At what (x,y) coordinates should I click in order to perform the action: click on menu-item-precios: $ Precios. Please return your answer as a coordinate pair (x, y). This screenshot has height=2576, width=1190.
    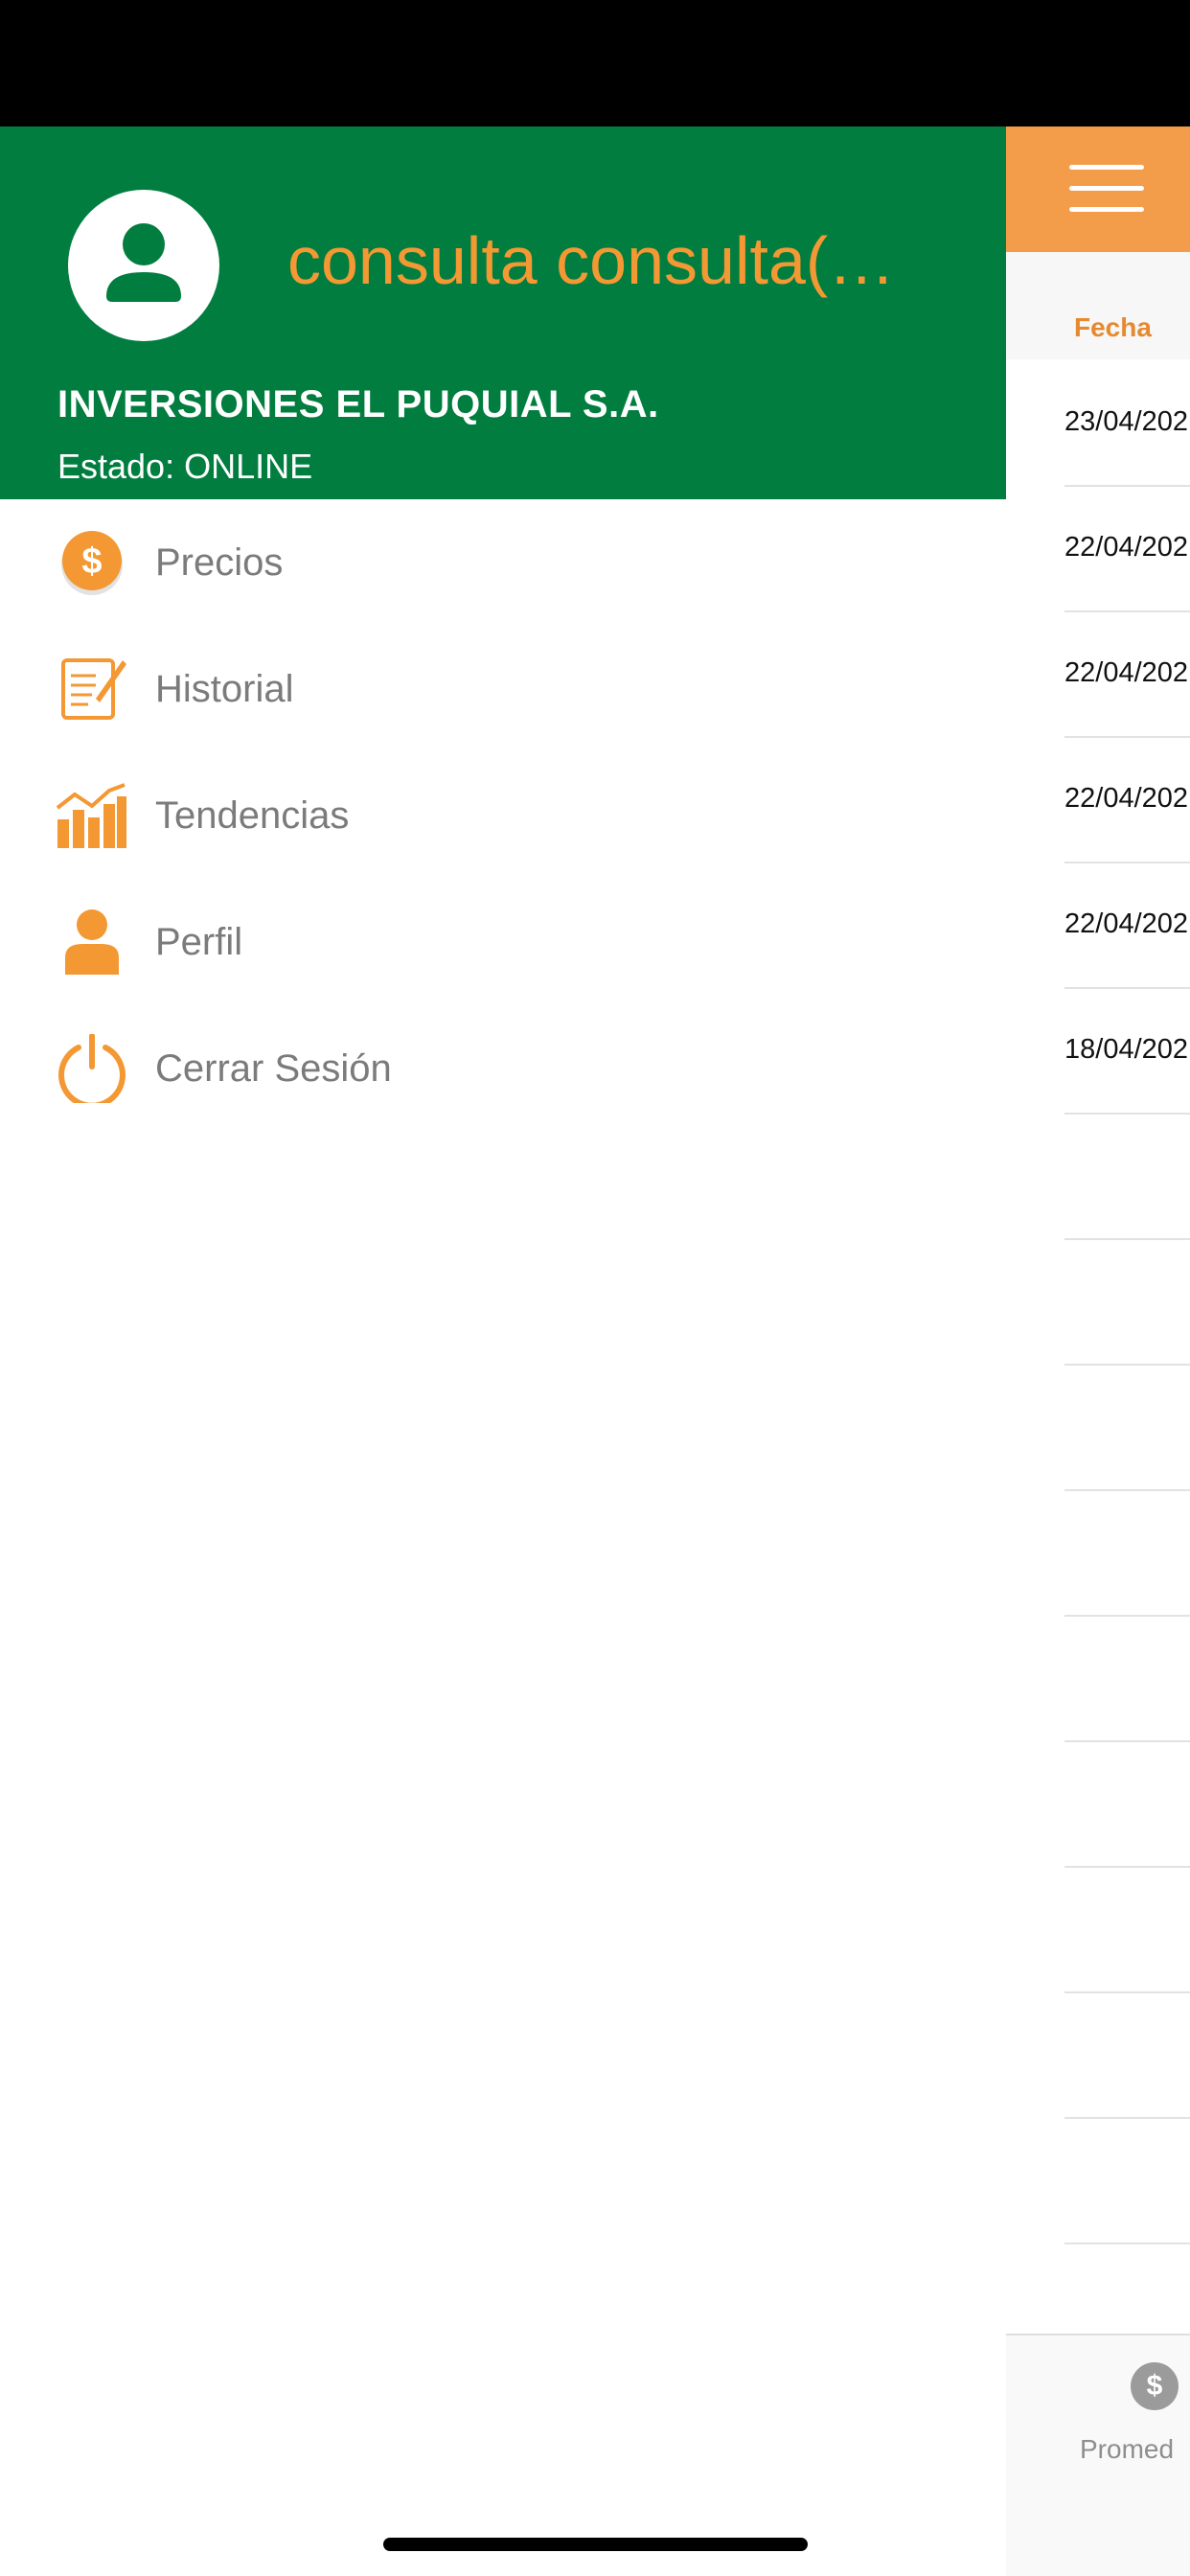
    Looking at the image, I should click on (503, 562).